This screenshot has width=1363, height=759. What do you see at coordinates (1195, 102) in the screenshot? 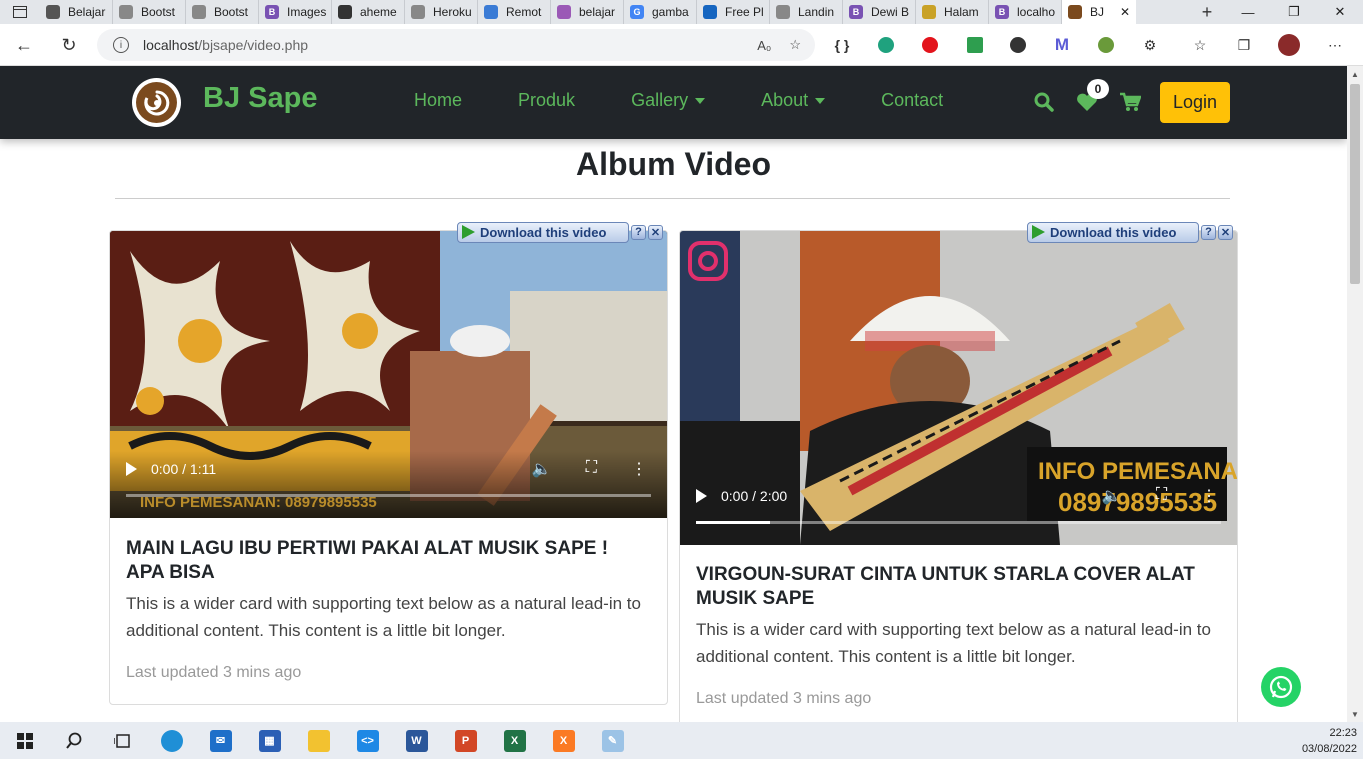
I see `login-button: Login` at bounding box center [1195, 102].